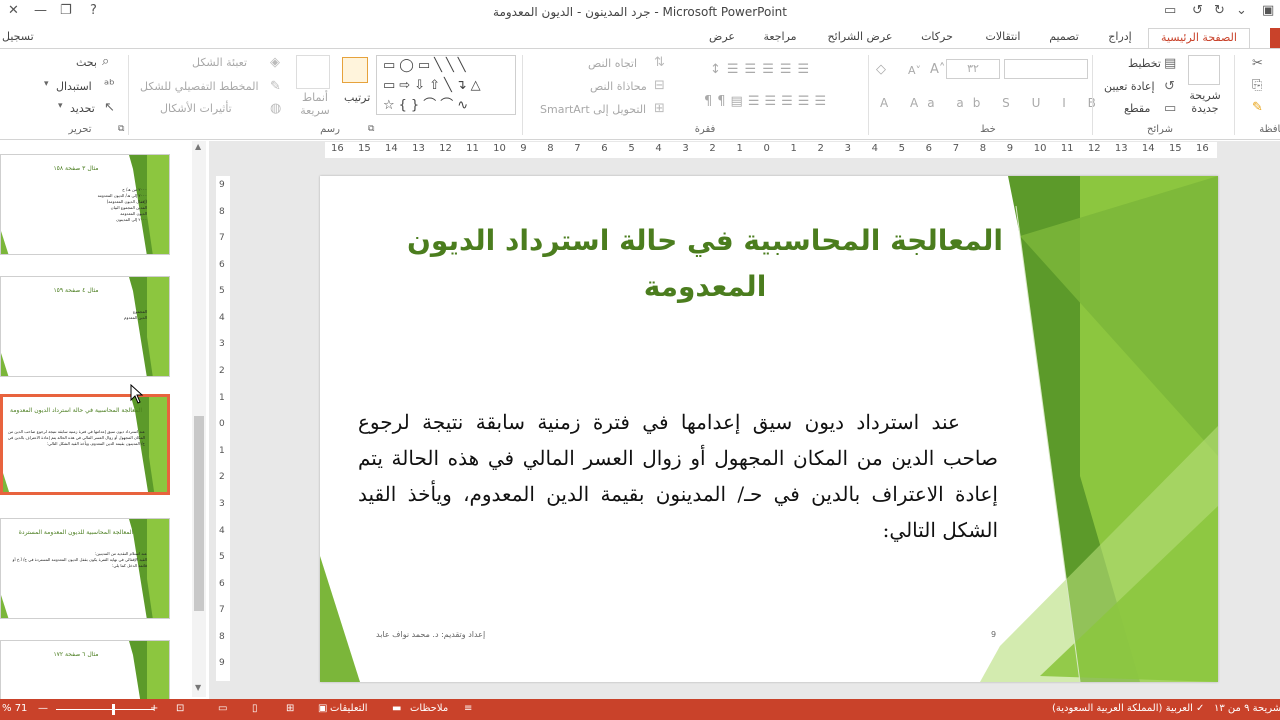 Image resolution: width=1280 pixels, height=720 pixels. Describe the element at coordinates (199, 513) in the screenshot. I see `scroll-thumb` at that location.